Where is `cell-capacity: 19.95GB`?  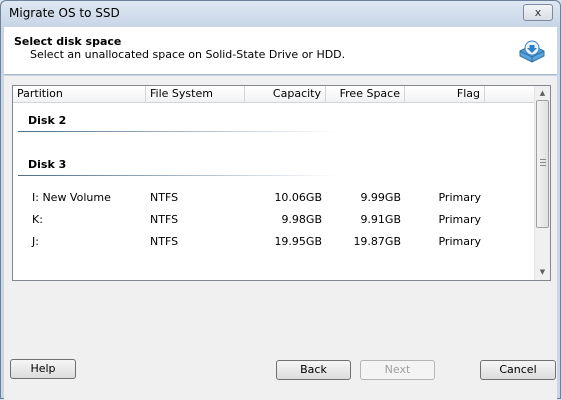
cell-capacity: 19.95GB is located at coordinates (298, 241).